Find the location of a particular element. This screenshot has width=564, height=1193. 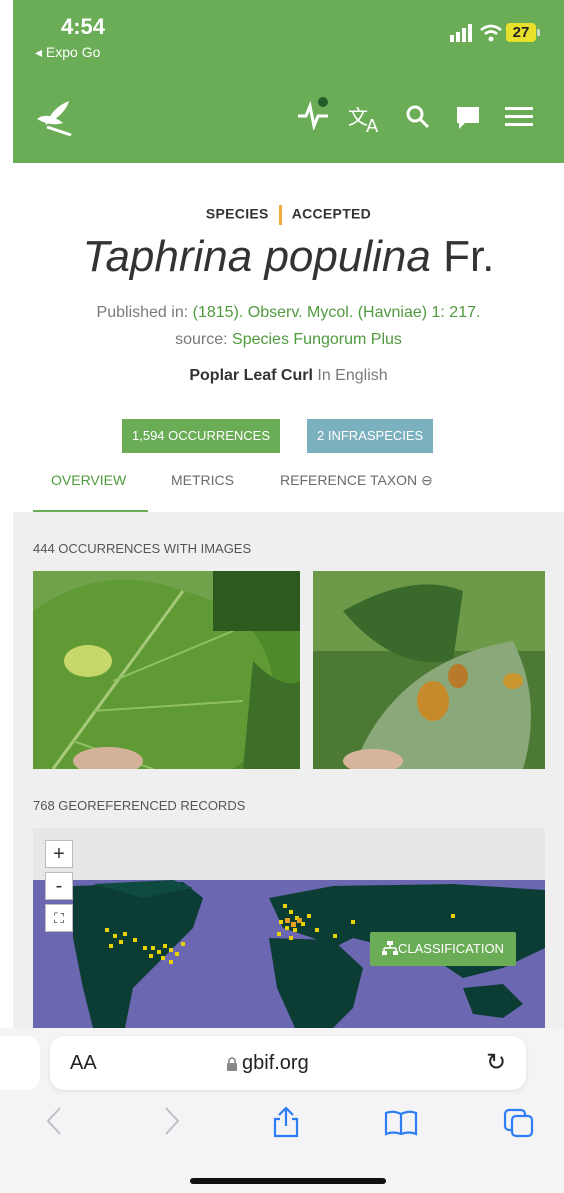

hierarchy-icon is located at coordinates (390, 948).